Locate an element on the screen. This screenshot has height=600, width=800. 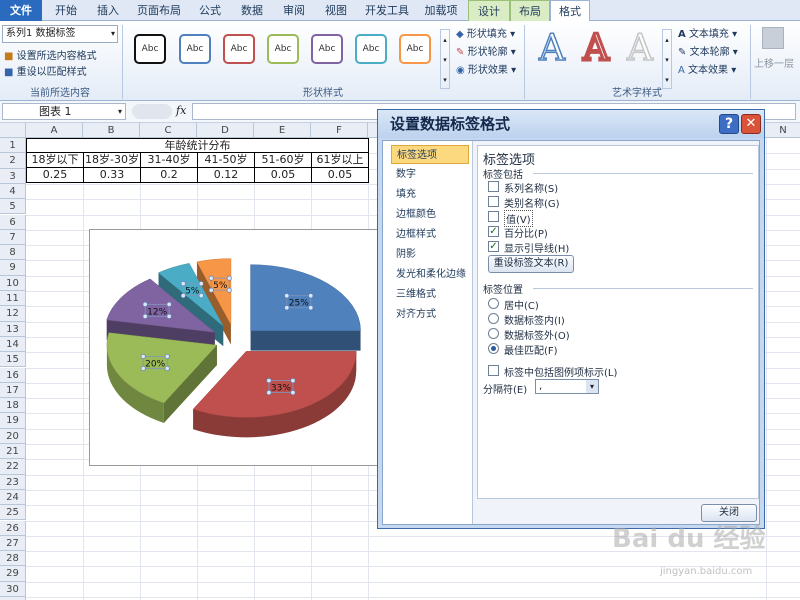
row-header: 1 is located at coordinates (13, 146).